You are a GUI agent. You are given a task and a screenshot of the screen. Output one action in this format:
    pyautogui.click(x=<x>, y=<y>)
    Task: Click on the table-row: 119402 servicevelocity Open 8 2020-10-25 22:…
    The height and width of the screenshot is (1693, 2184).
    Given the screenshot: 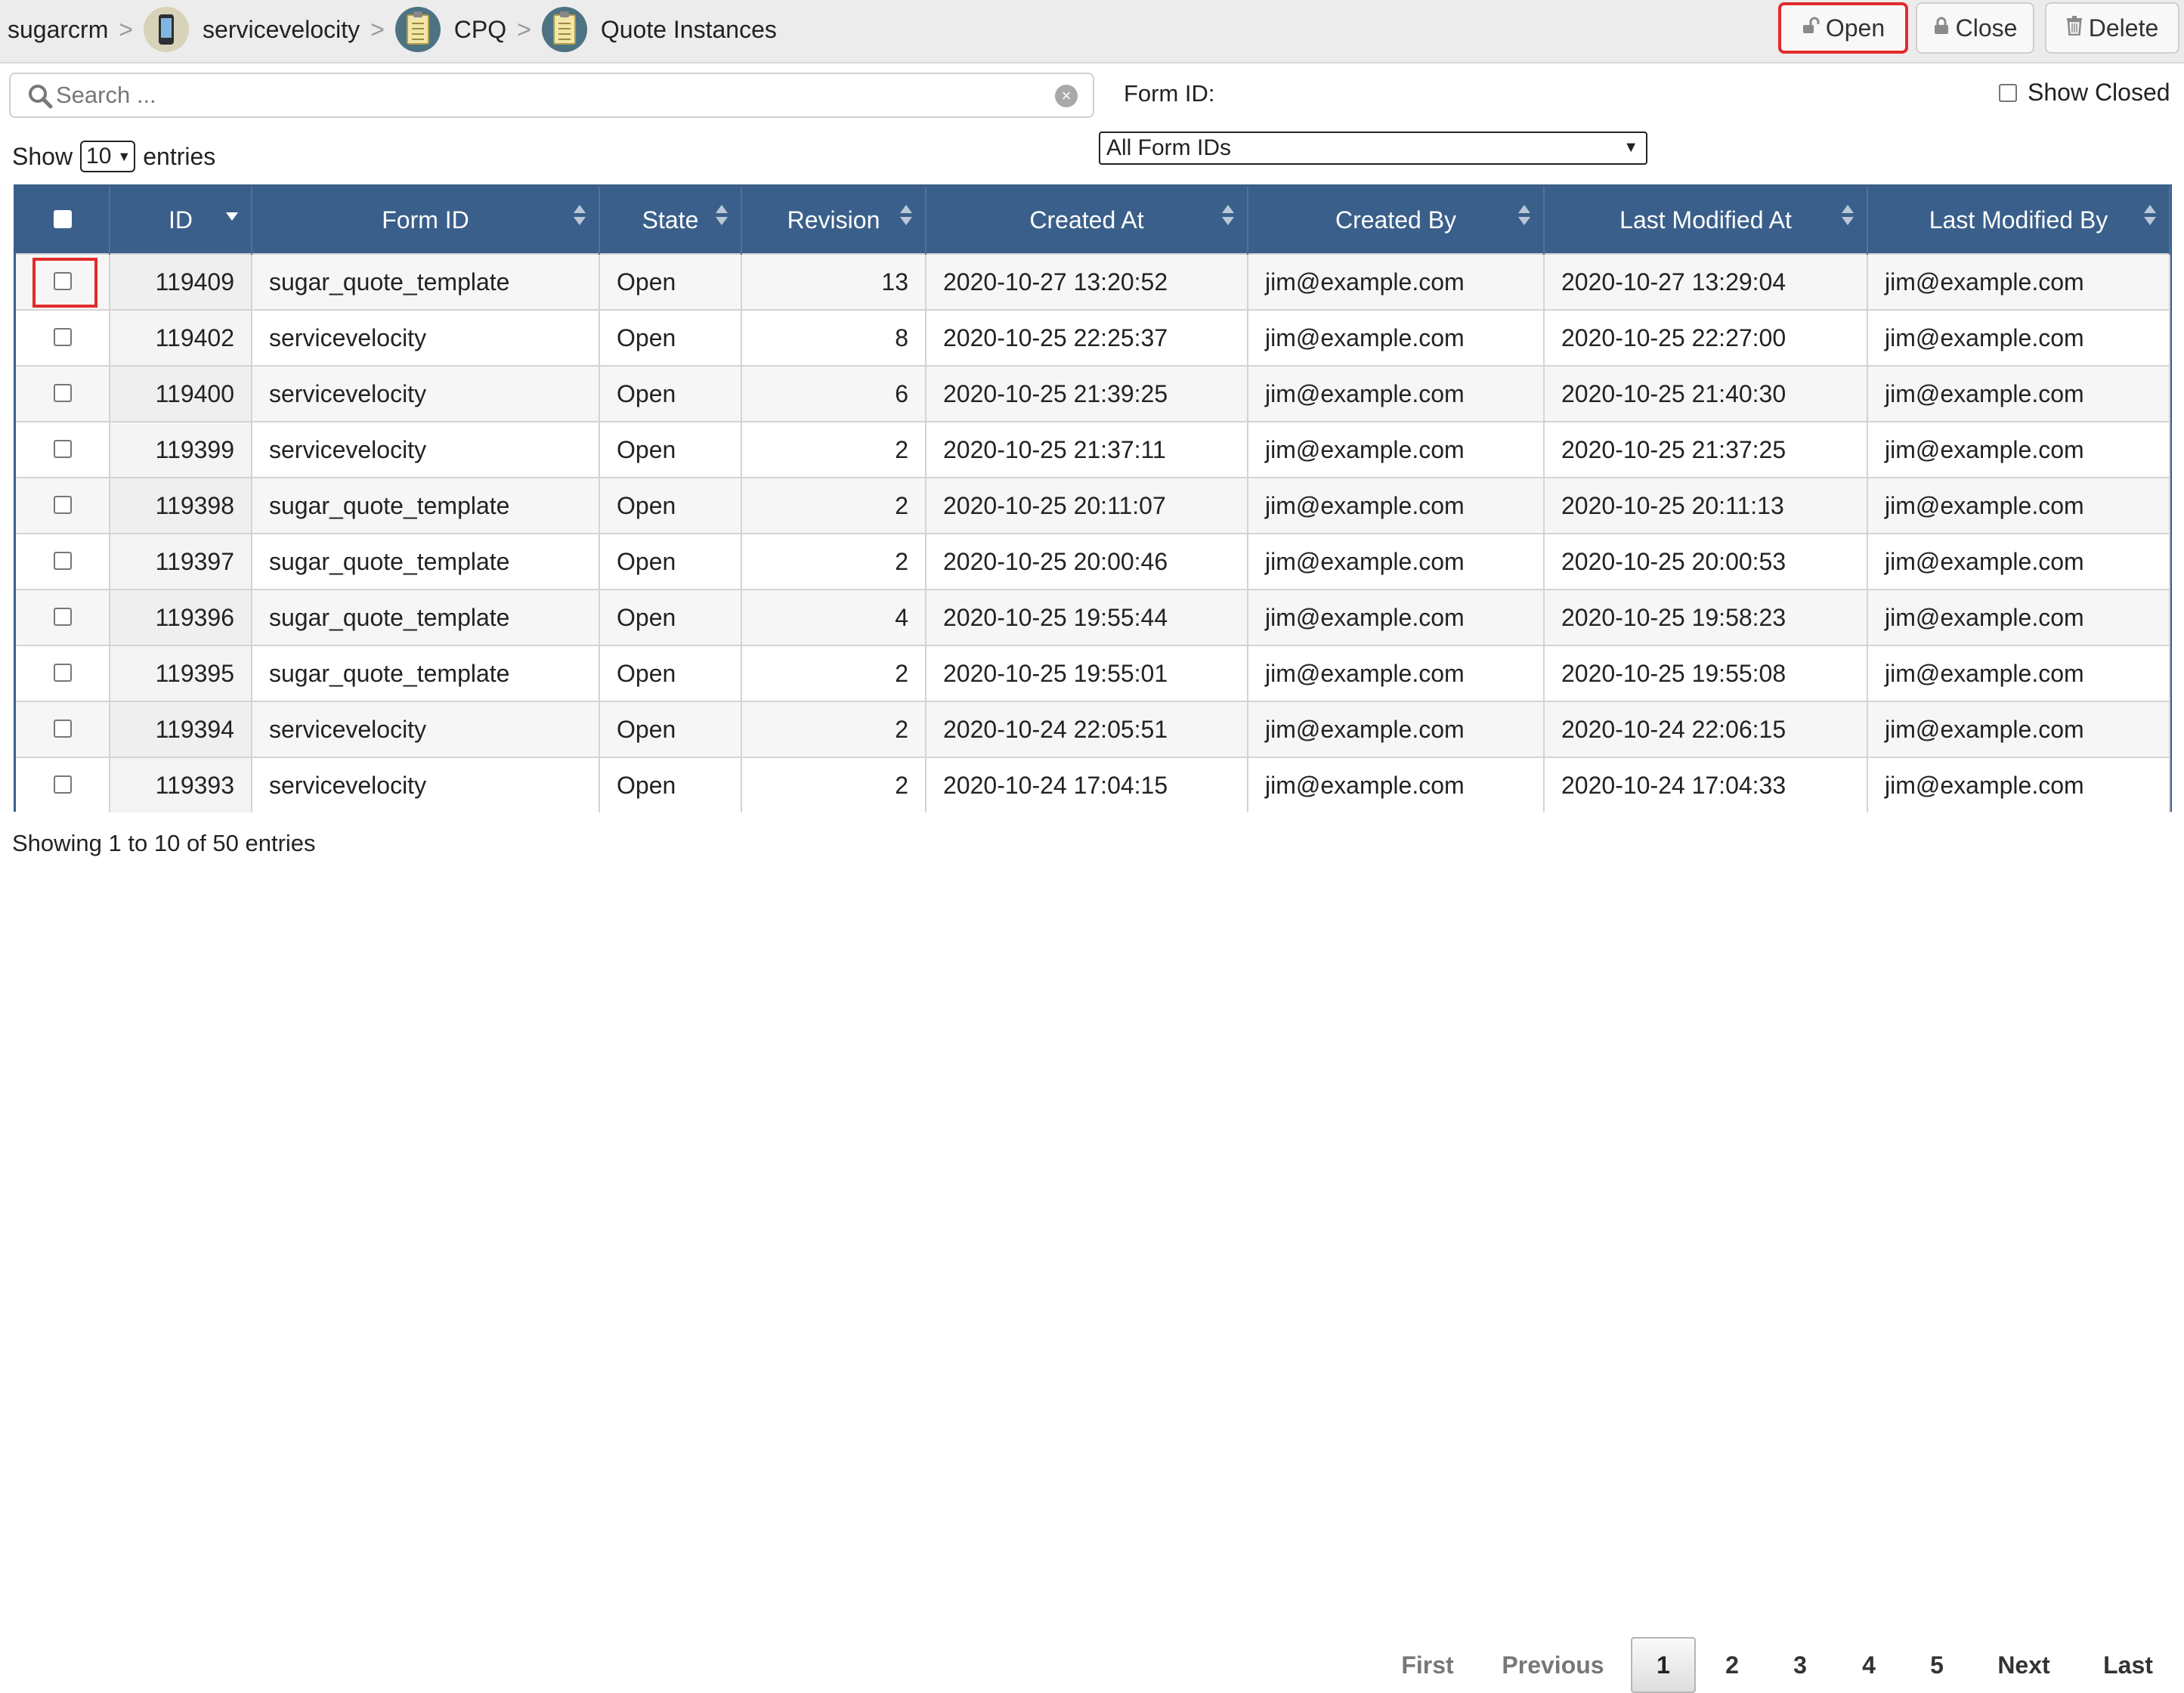 What is the action you would take?
    pyautogui.click(x=1093, y=337)
    